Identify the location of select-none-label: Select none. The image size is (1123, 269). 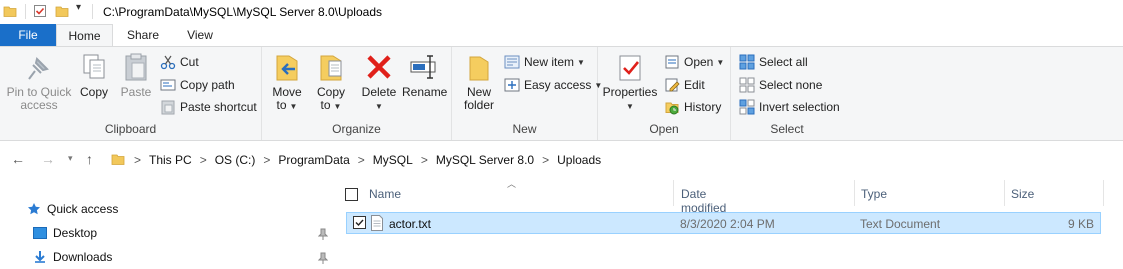
(791, 85).